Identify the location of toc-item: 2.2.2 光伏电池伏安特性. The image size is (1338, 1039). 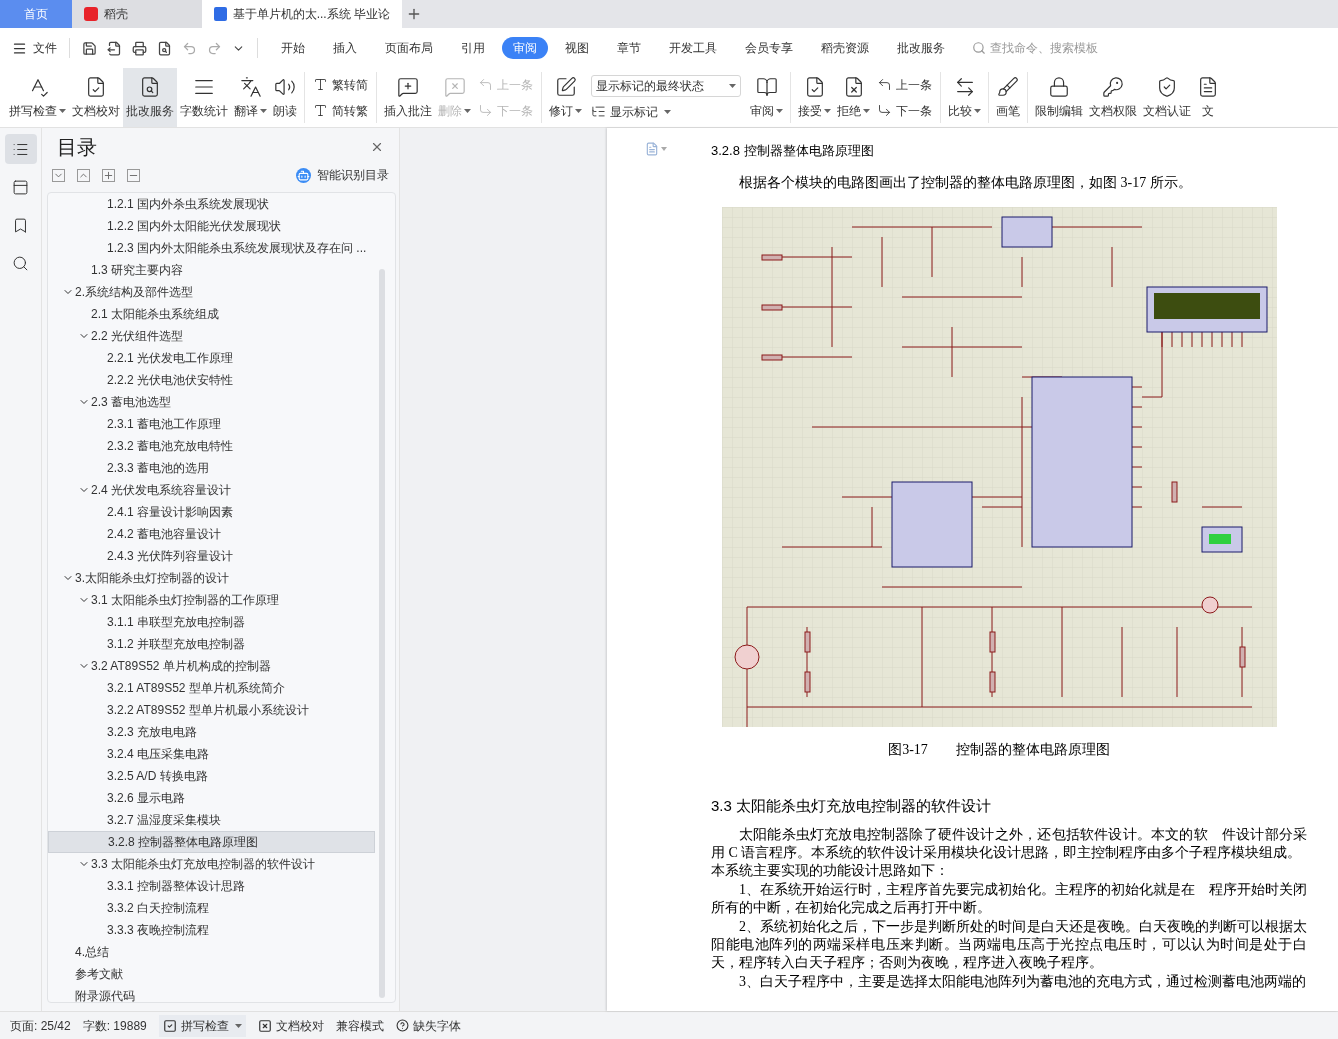
(211, 380).